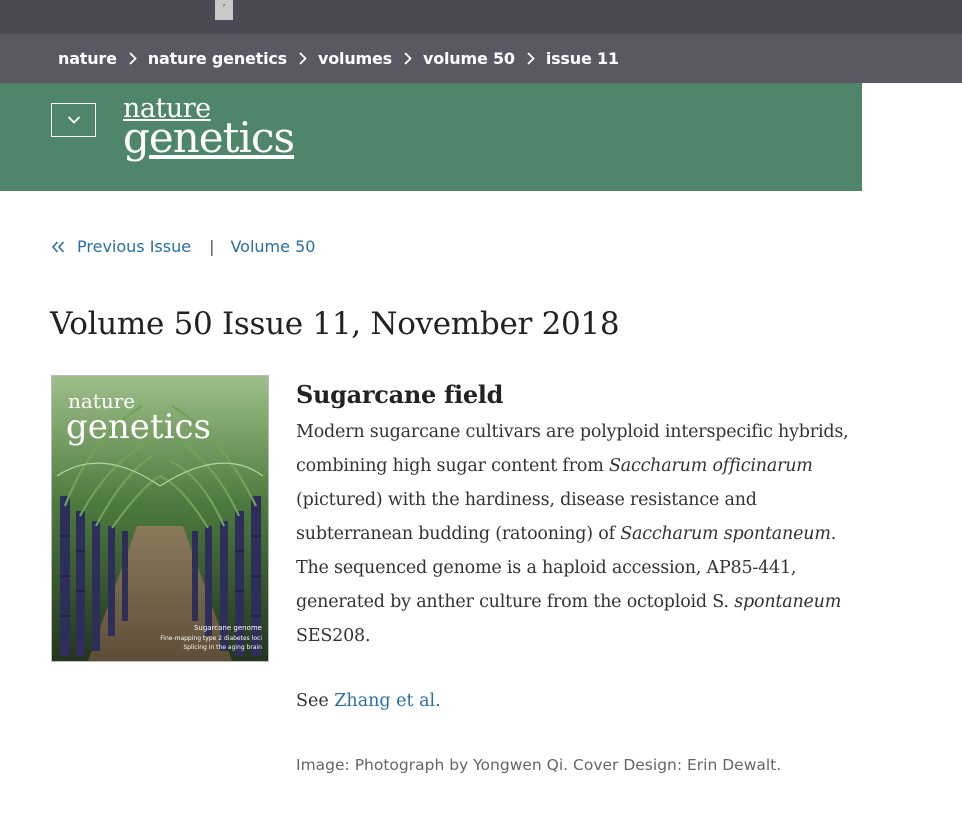 This screenshot has width=962, height=820. What do you see at coordinates (58, 246) in the screenshot?
I see `double-chevron-left-icon` at bounding box center [58, 246].